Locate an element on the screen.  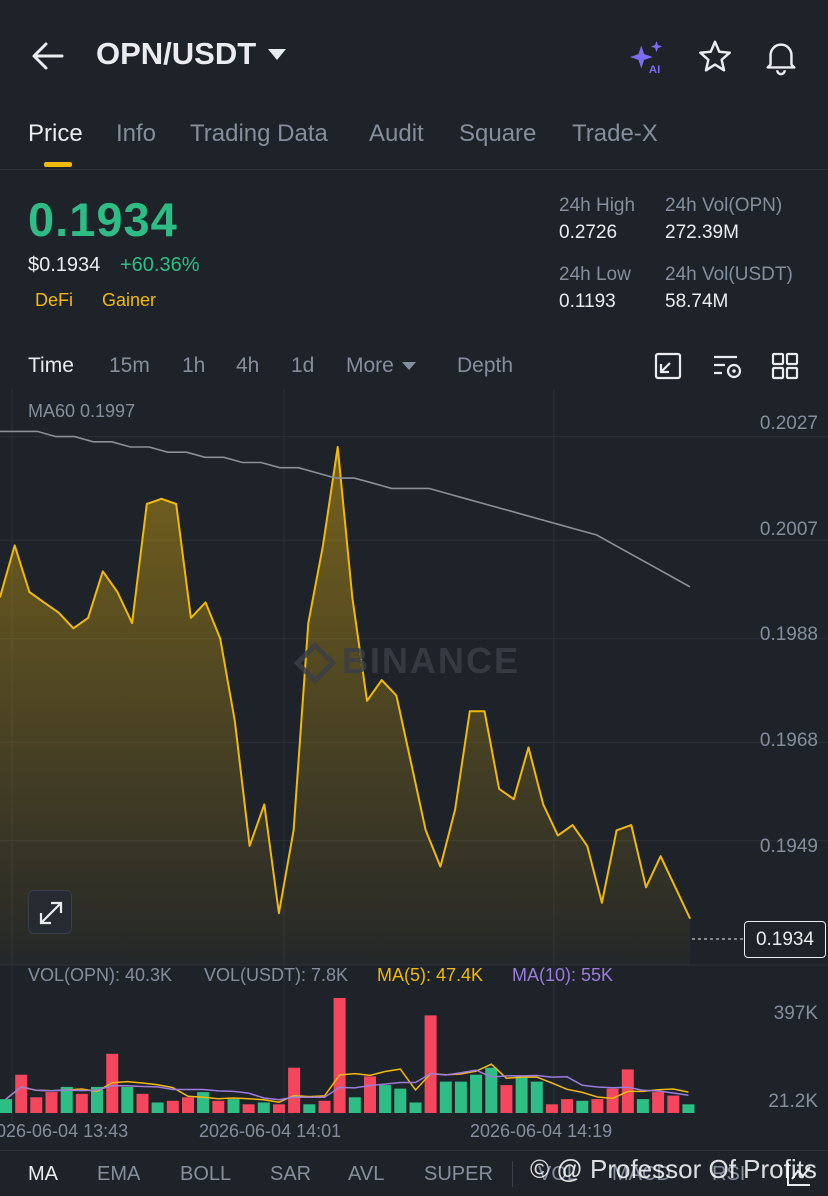
low-value: 0.1193 is located at coordinates (587, 301).